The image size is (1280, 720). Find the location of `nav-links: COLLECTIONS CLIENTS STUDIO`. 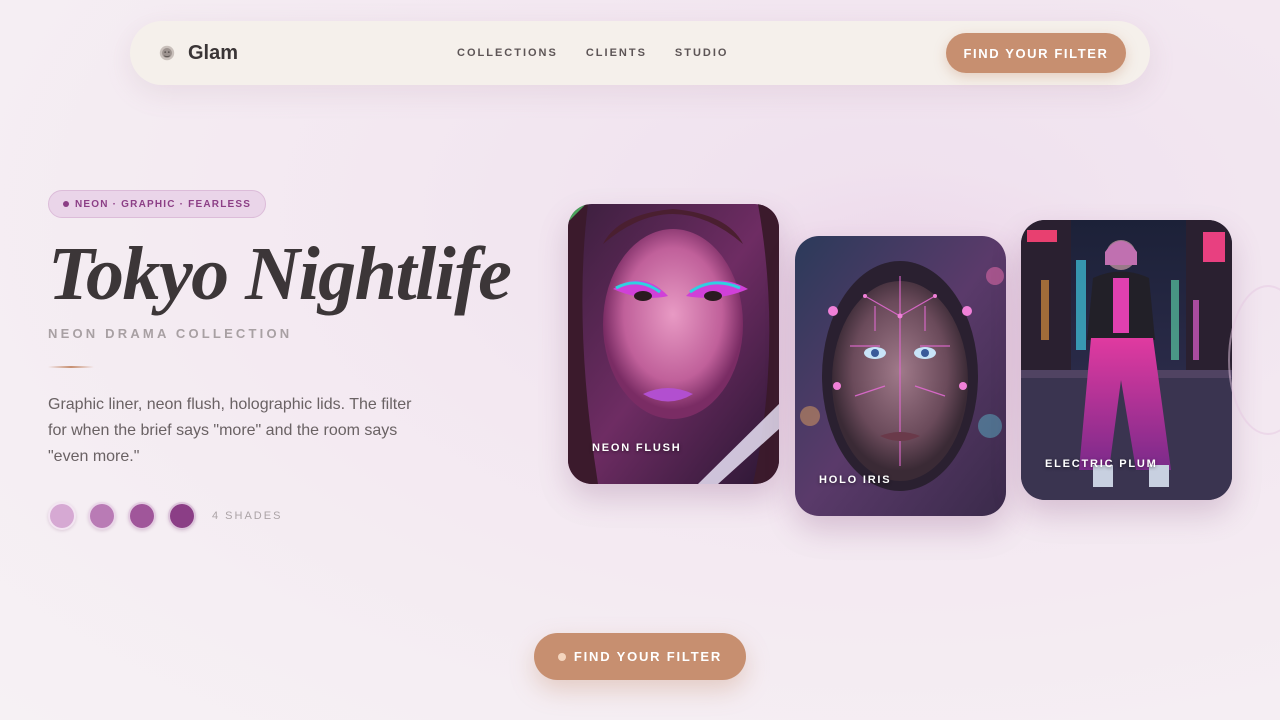

nav-links: COLLECTIONS CLIENTS STUDIO is located at coordinates (592, 53).